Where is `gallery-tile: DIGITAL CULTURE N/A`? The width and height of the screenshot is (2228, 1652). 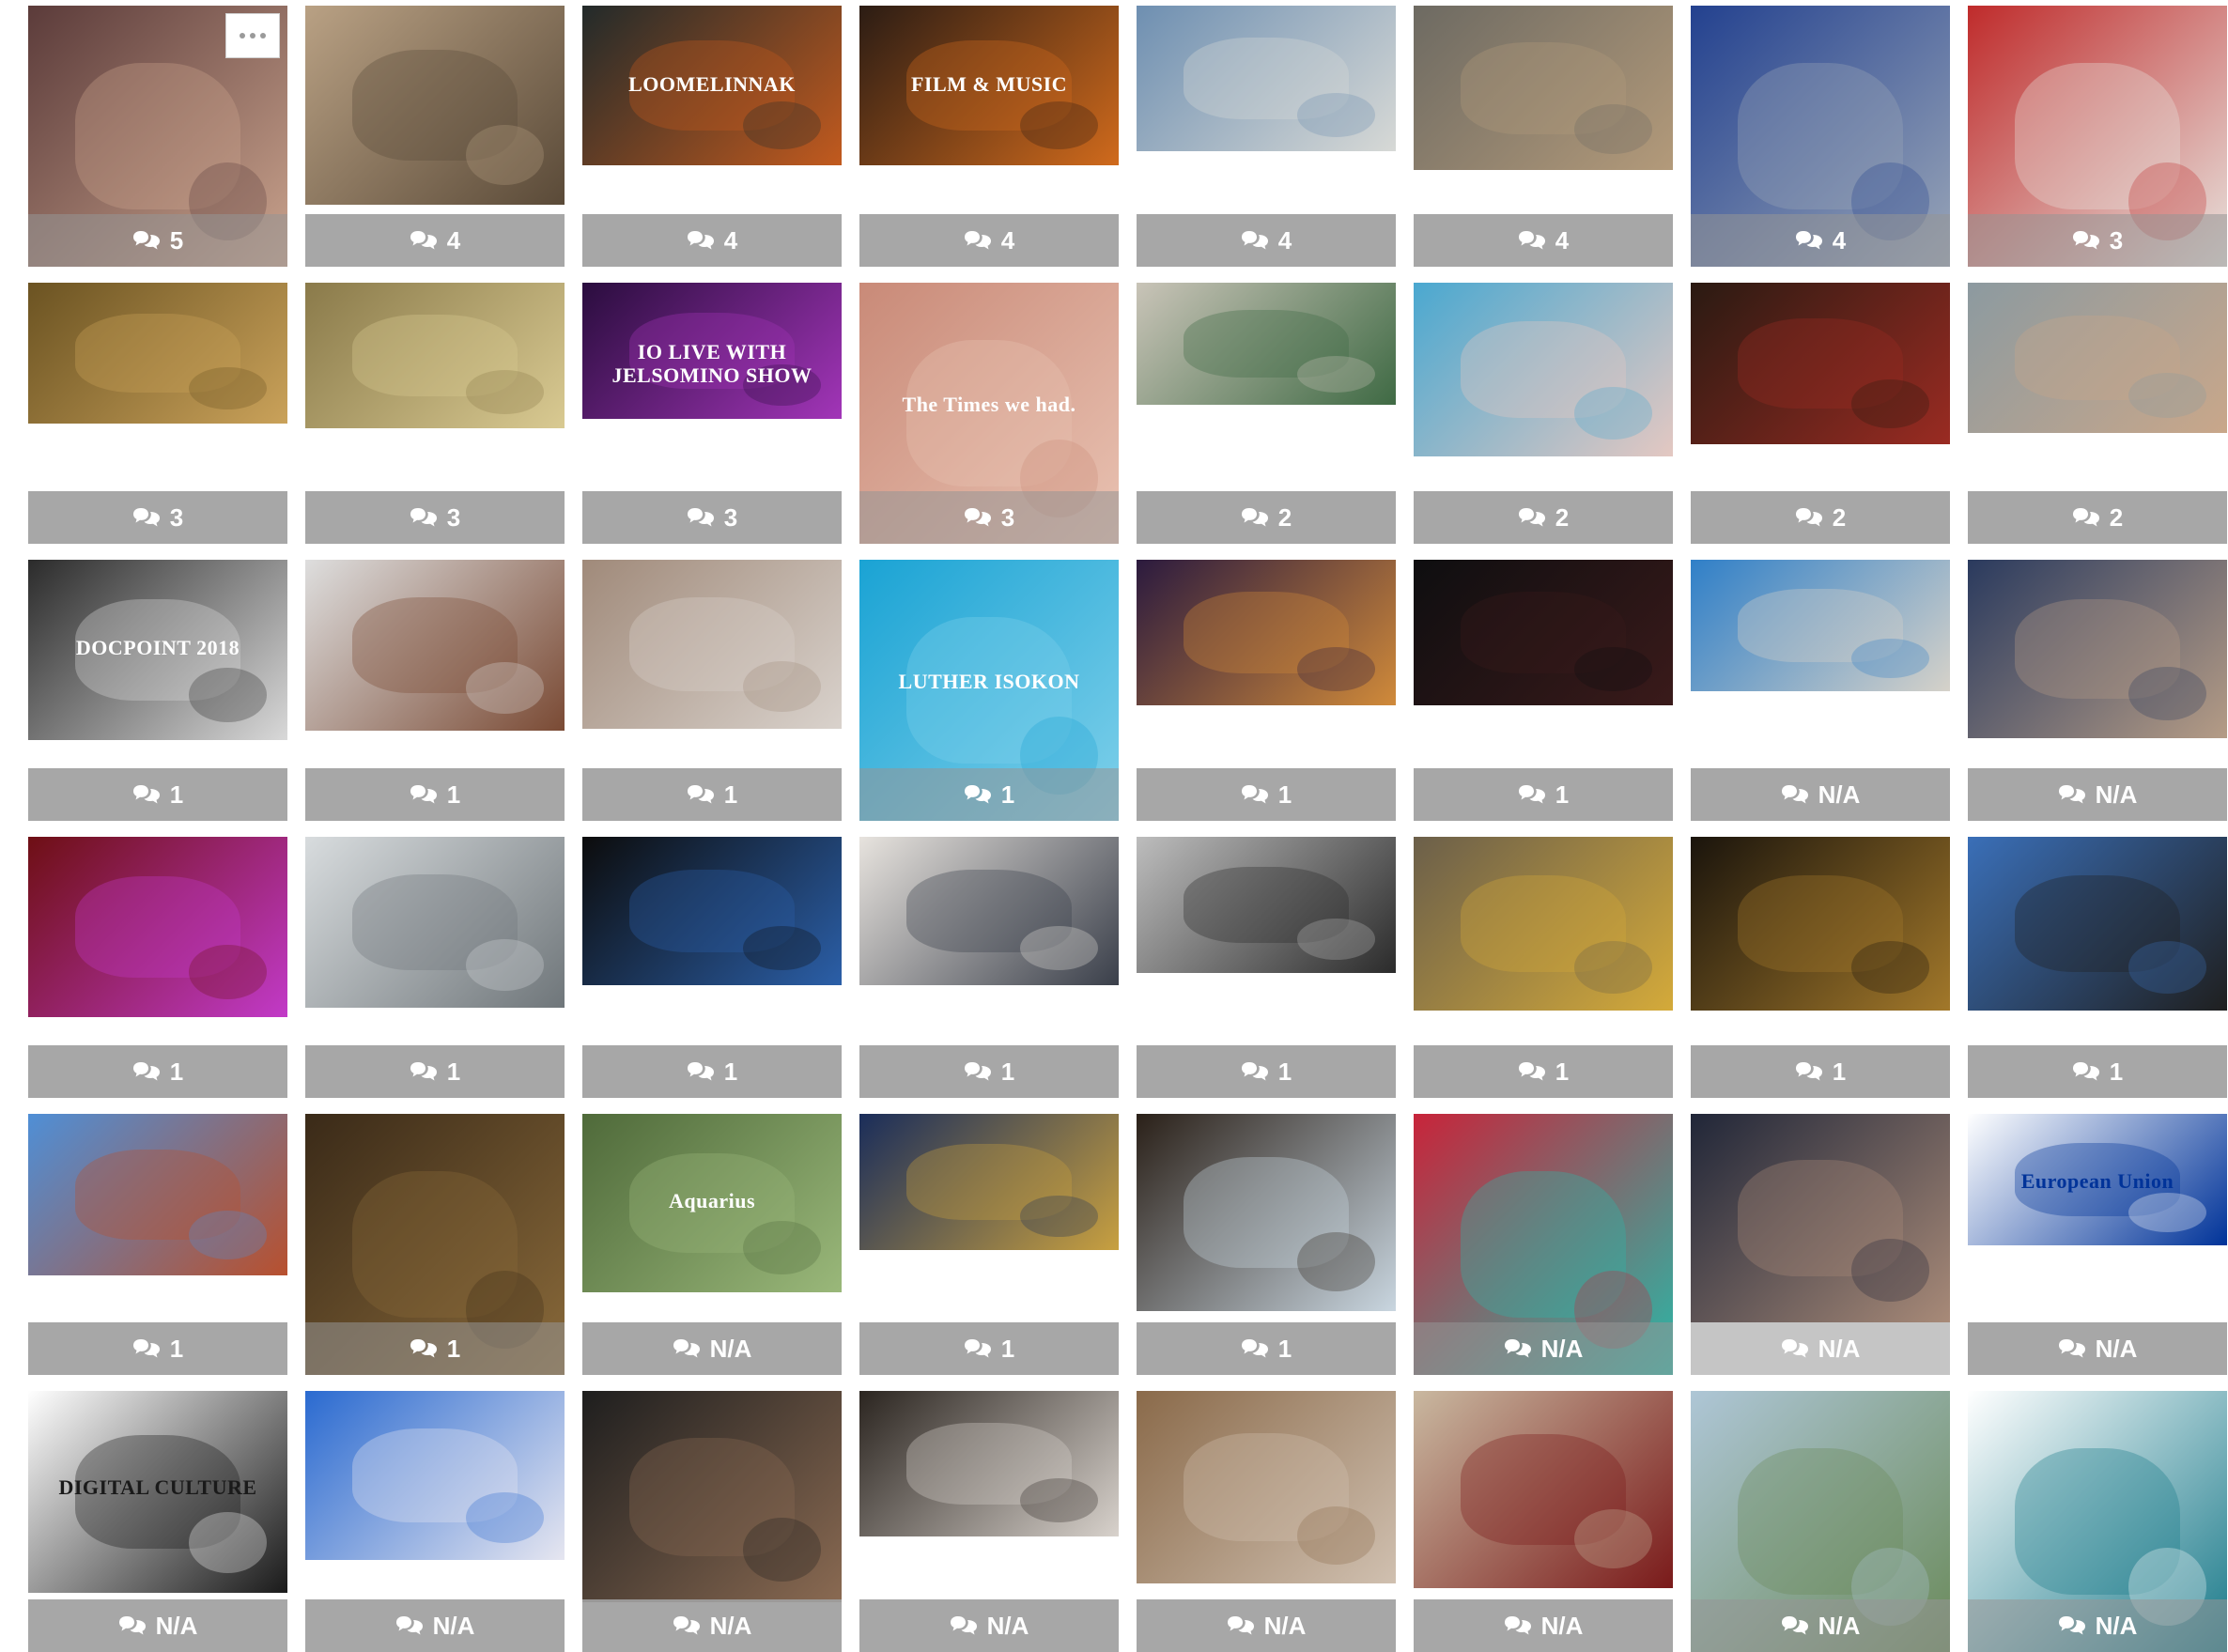 gallery-tile: DIGITAL CULTURE N/A is located at coordinates (157, 1521).